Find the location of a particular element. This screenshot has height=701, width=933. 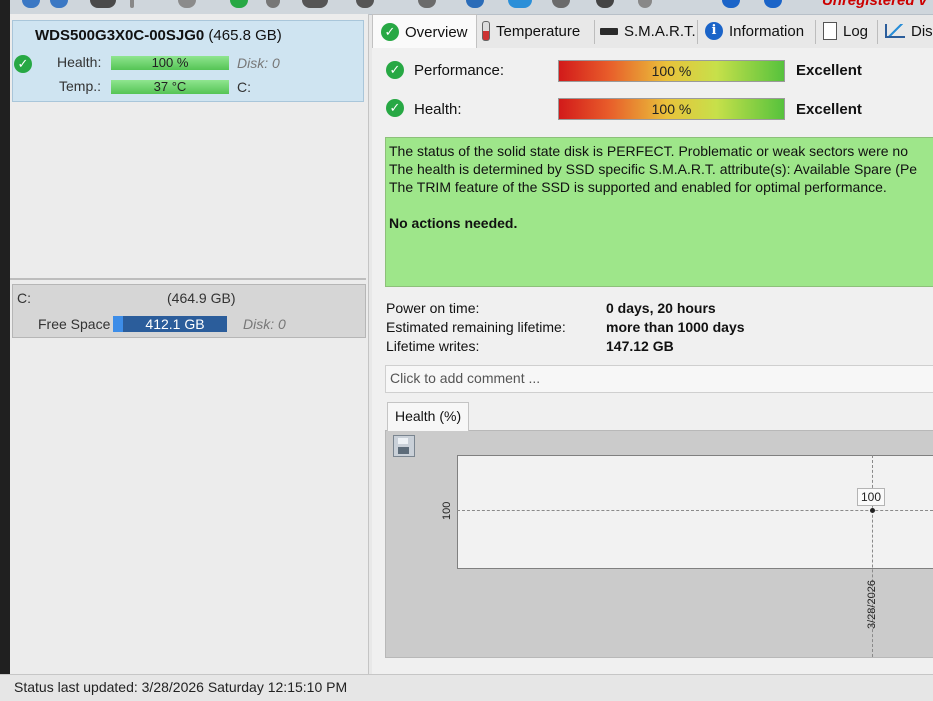

writes-label: Lifetime writes: is located at coordinates (433, 346).